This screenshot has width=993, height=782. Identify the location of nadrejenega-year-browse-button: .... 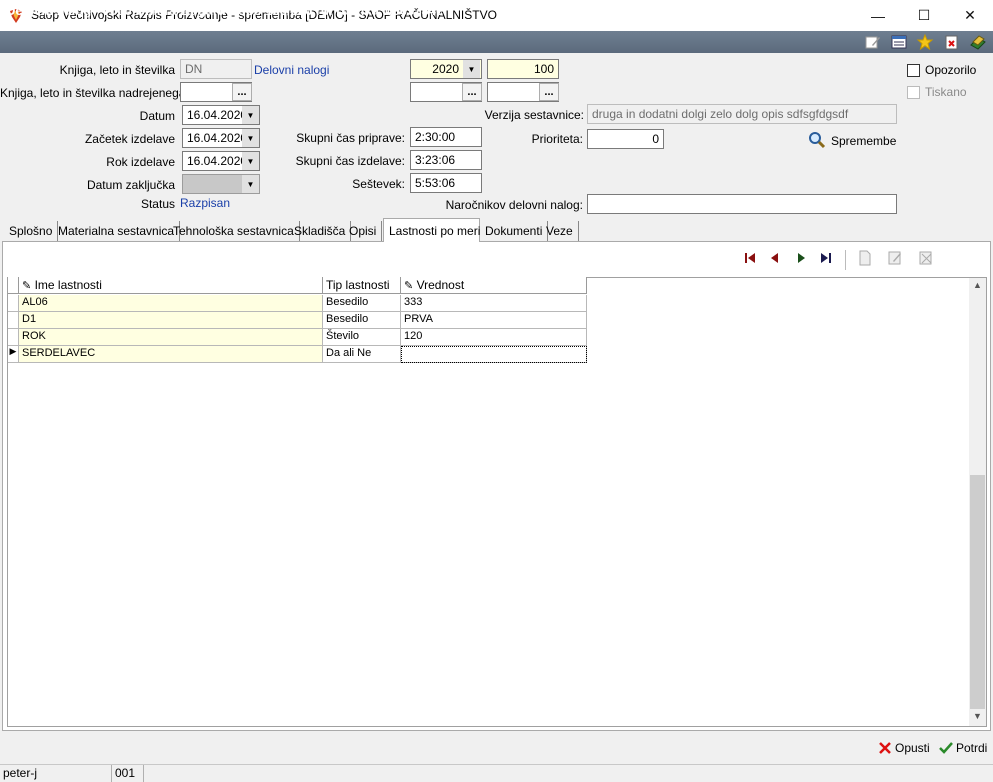
(472, 92).